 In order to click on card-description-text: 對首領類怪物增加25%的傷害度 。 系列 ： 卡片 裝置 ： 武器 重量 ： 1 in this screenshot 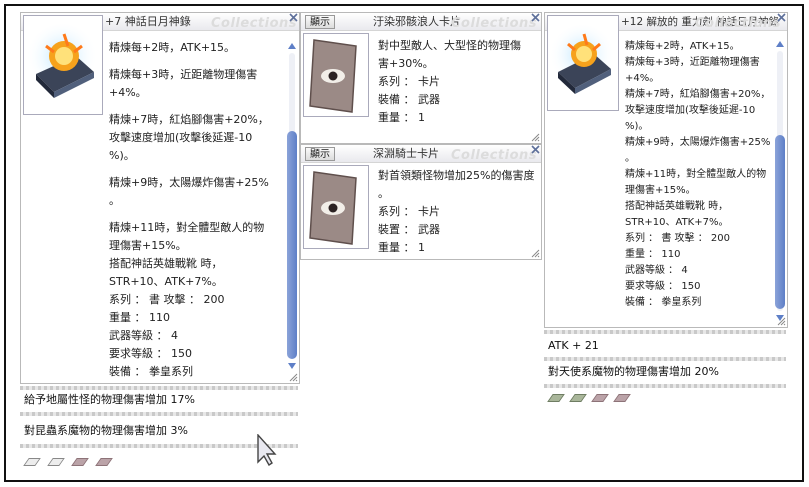, I will do `click(456, 211)`.